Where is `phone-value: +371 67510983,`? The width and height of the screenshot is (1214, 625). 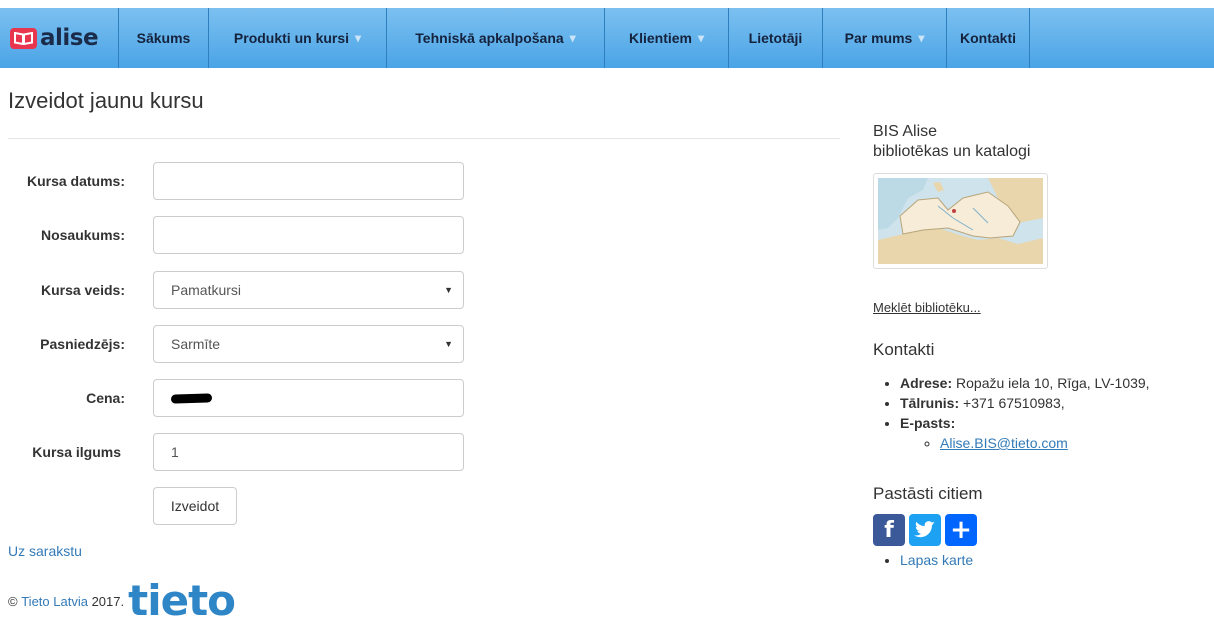
phone-value: +371 67510983, is located at coordinates (1014, 403).